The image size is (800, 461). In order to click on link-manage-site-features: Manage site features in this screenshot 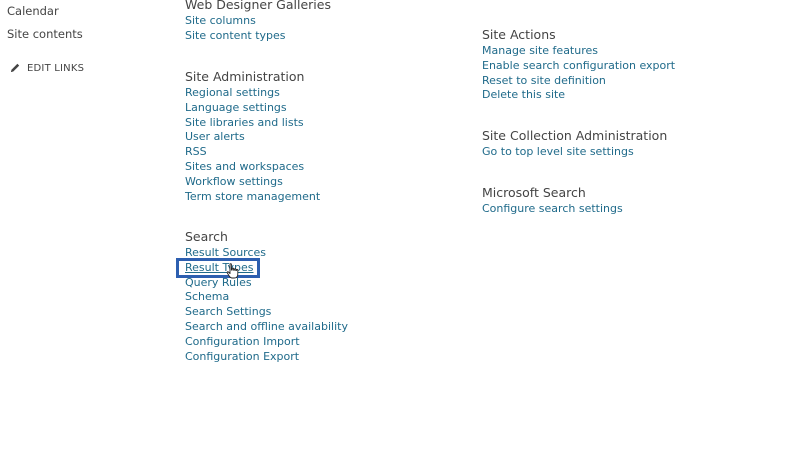, I will do `click(578, 51)`.